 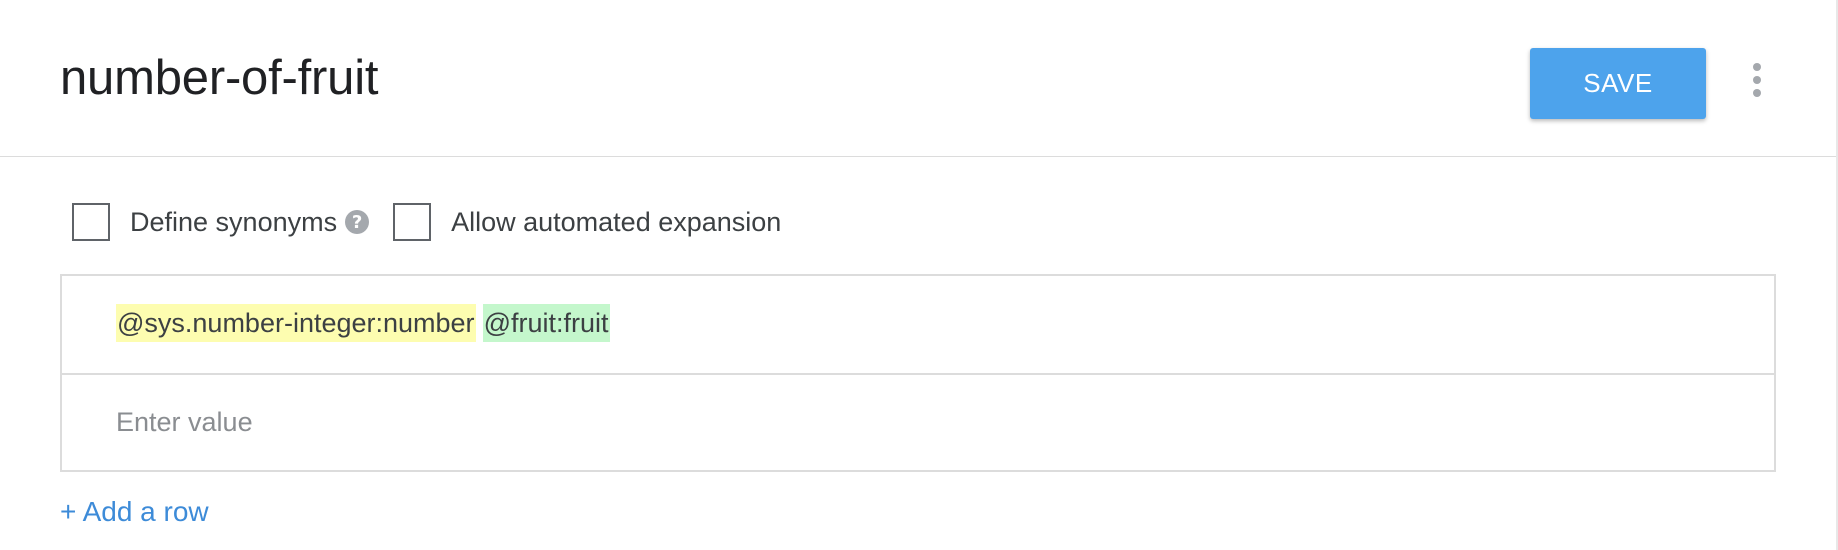 I want to click on more-vertical-icon, so click(x=1757, y=80).